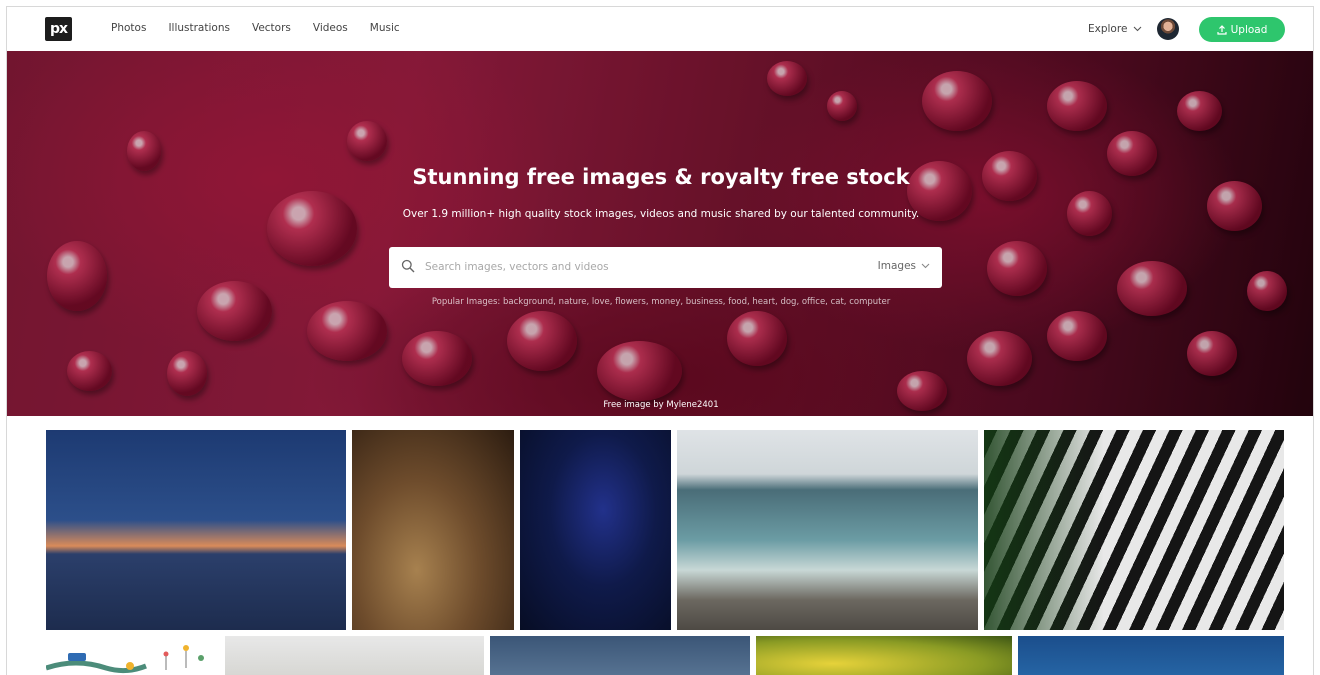  I want to click on search-type-dropdown: Images, so click(904, 266).